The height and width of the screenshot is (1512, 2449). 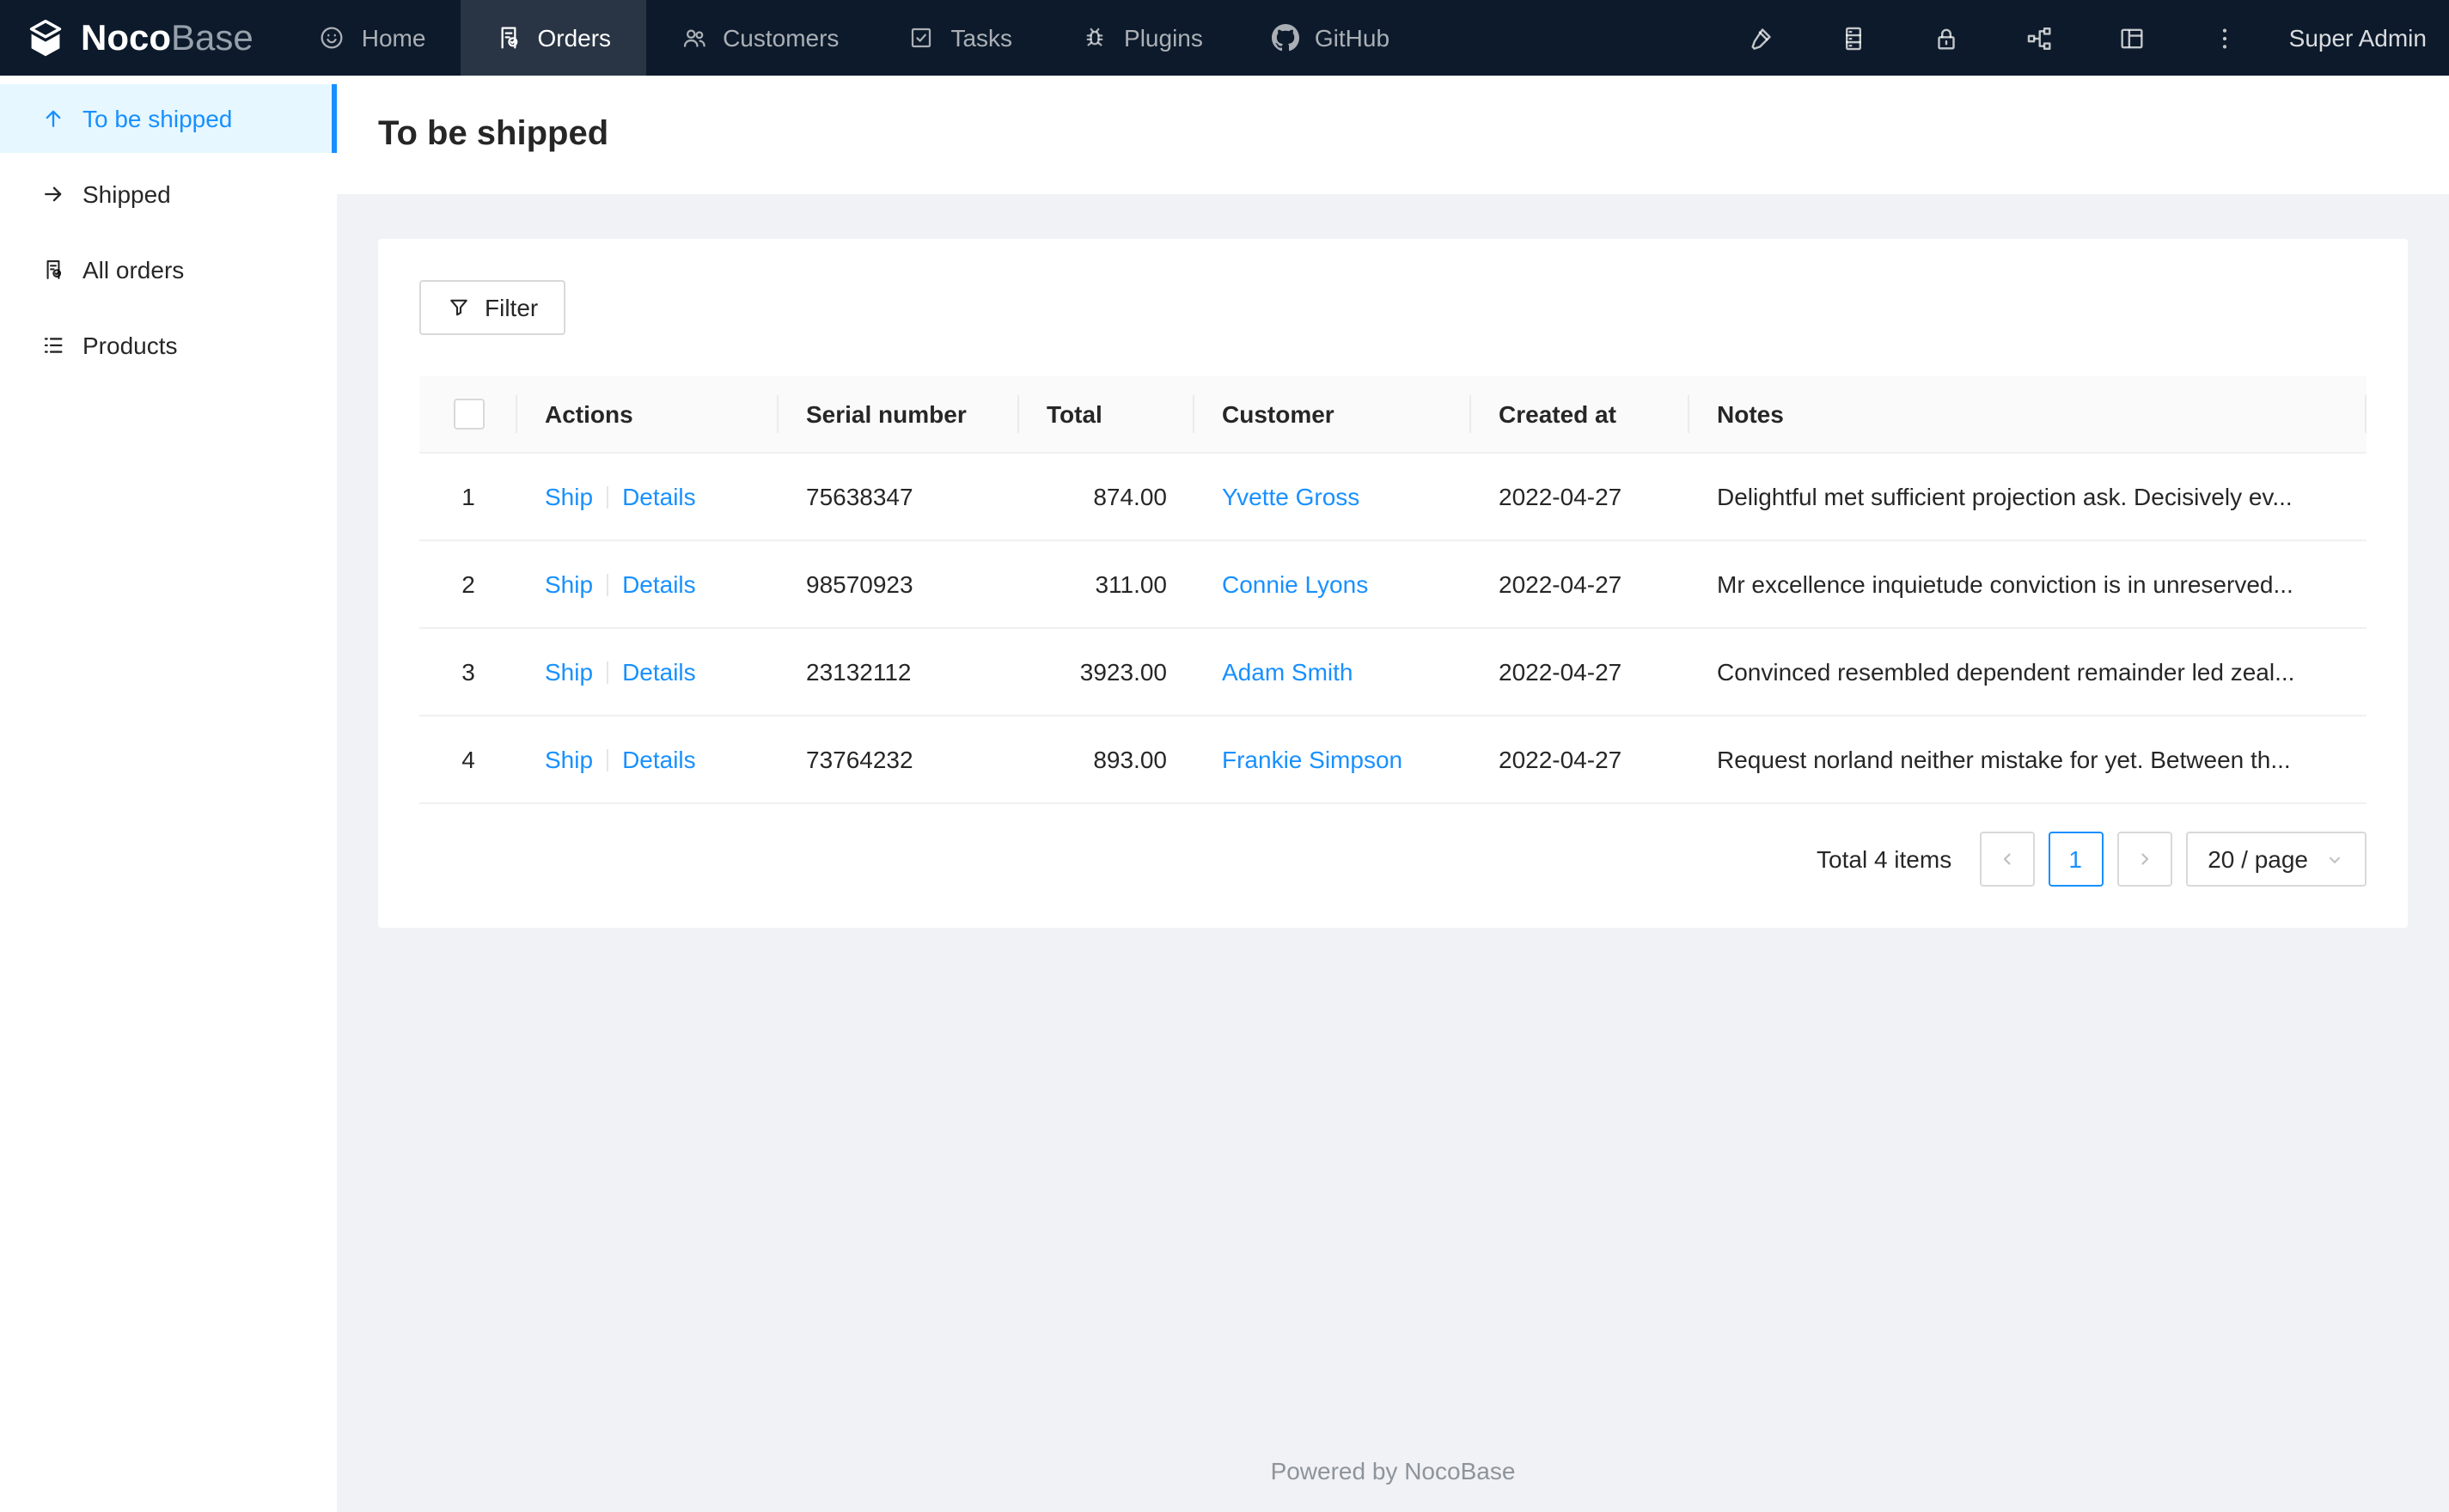 What do you see at coordinates (130, 345) in the screenshot?
I see `sidebar-item-label: Products` at bounding box center [130, 345].